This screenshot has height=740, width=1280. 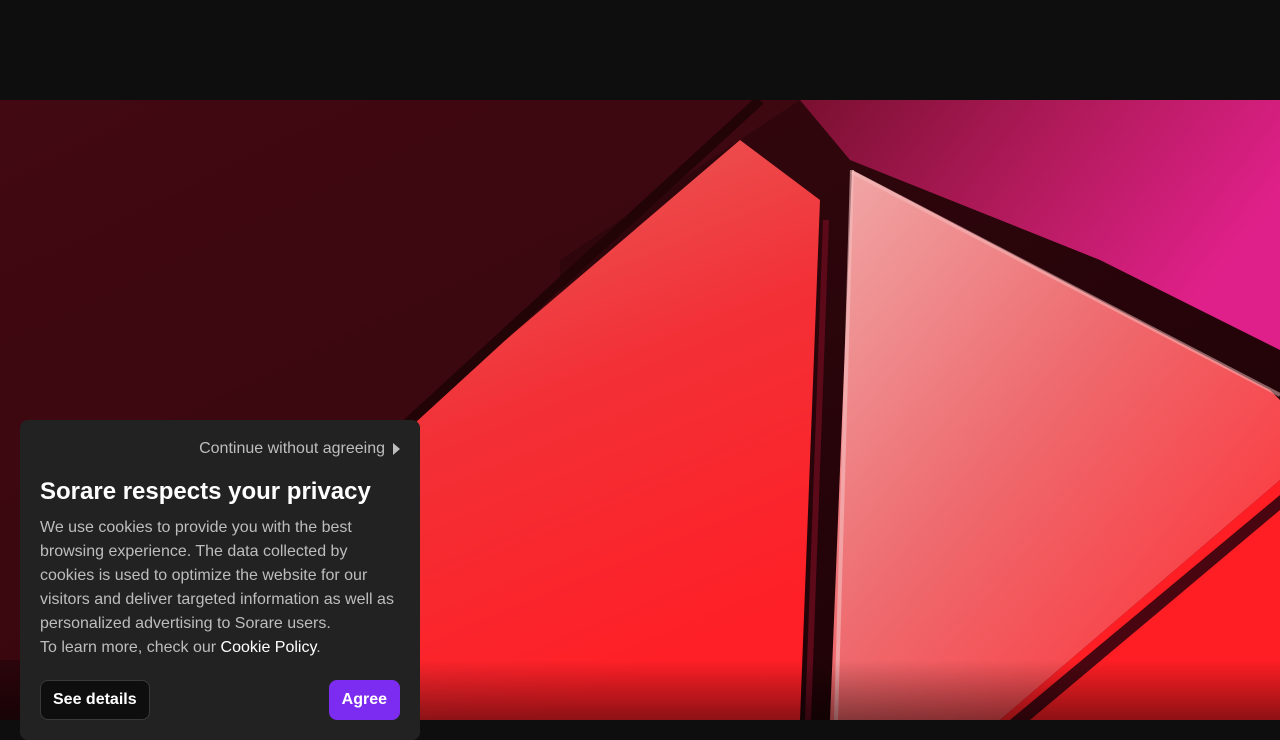 What do you see at coordinates (364, 700) in the screenshot?
I see `agree-button: Agree` at bounding box center [364, 700].